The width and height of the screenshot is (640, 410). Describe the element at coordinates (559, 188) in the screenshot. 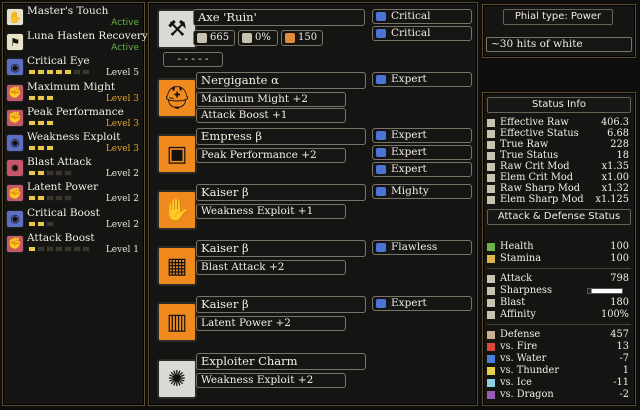

I see `status-row: Raw Sharp Mod x1.32` at that location.